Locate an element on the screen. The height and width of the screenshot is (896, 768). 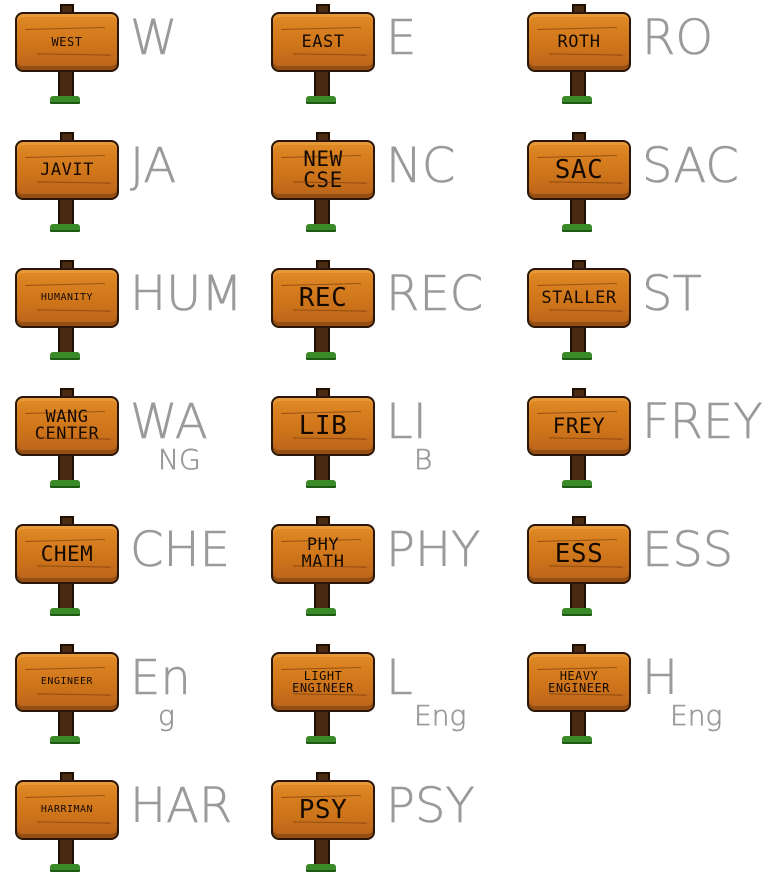
sign-sprite: PSY PSY is located at coordinates (384, 832).